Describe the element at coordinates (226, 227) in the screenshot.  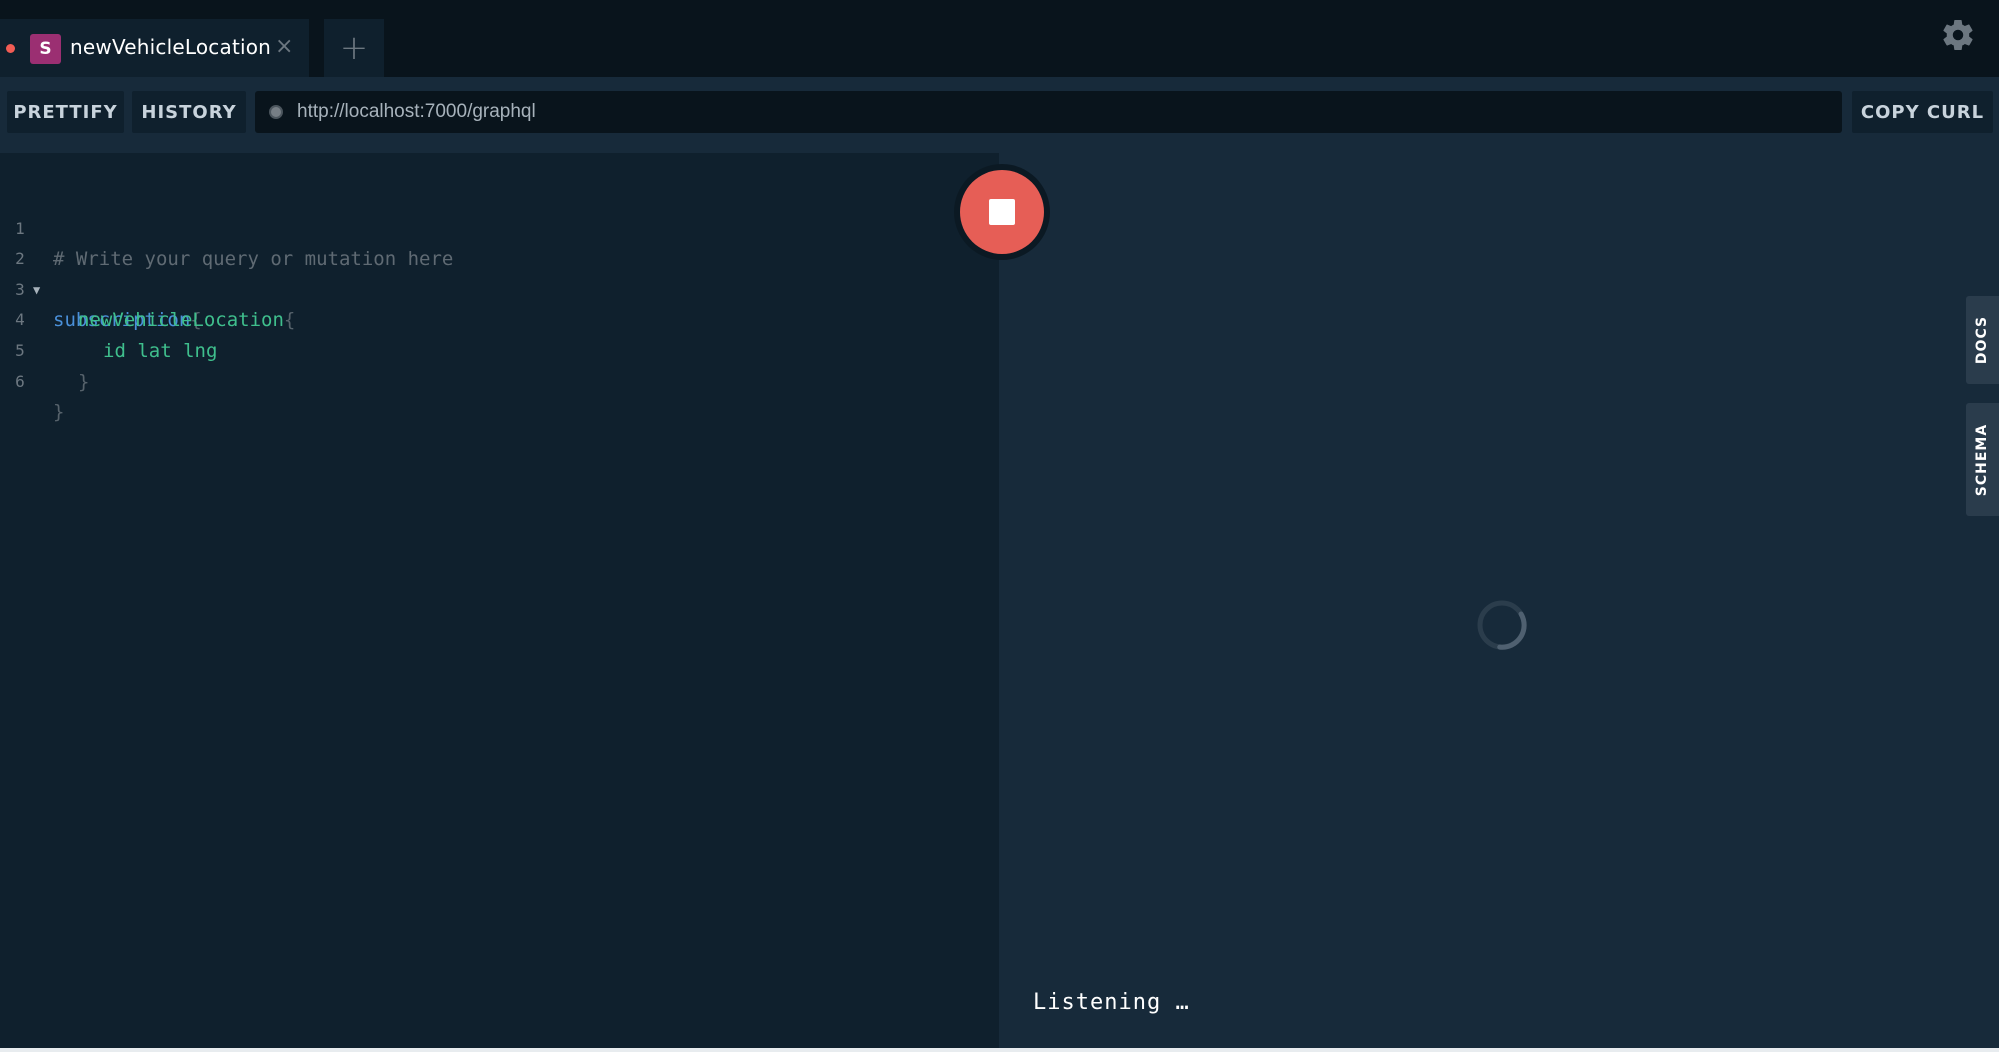
I see `code-line: 1 # Write your query or mutation here` at that location.